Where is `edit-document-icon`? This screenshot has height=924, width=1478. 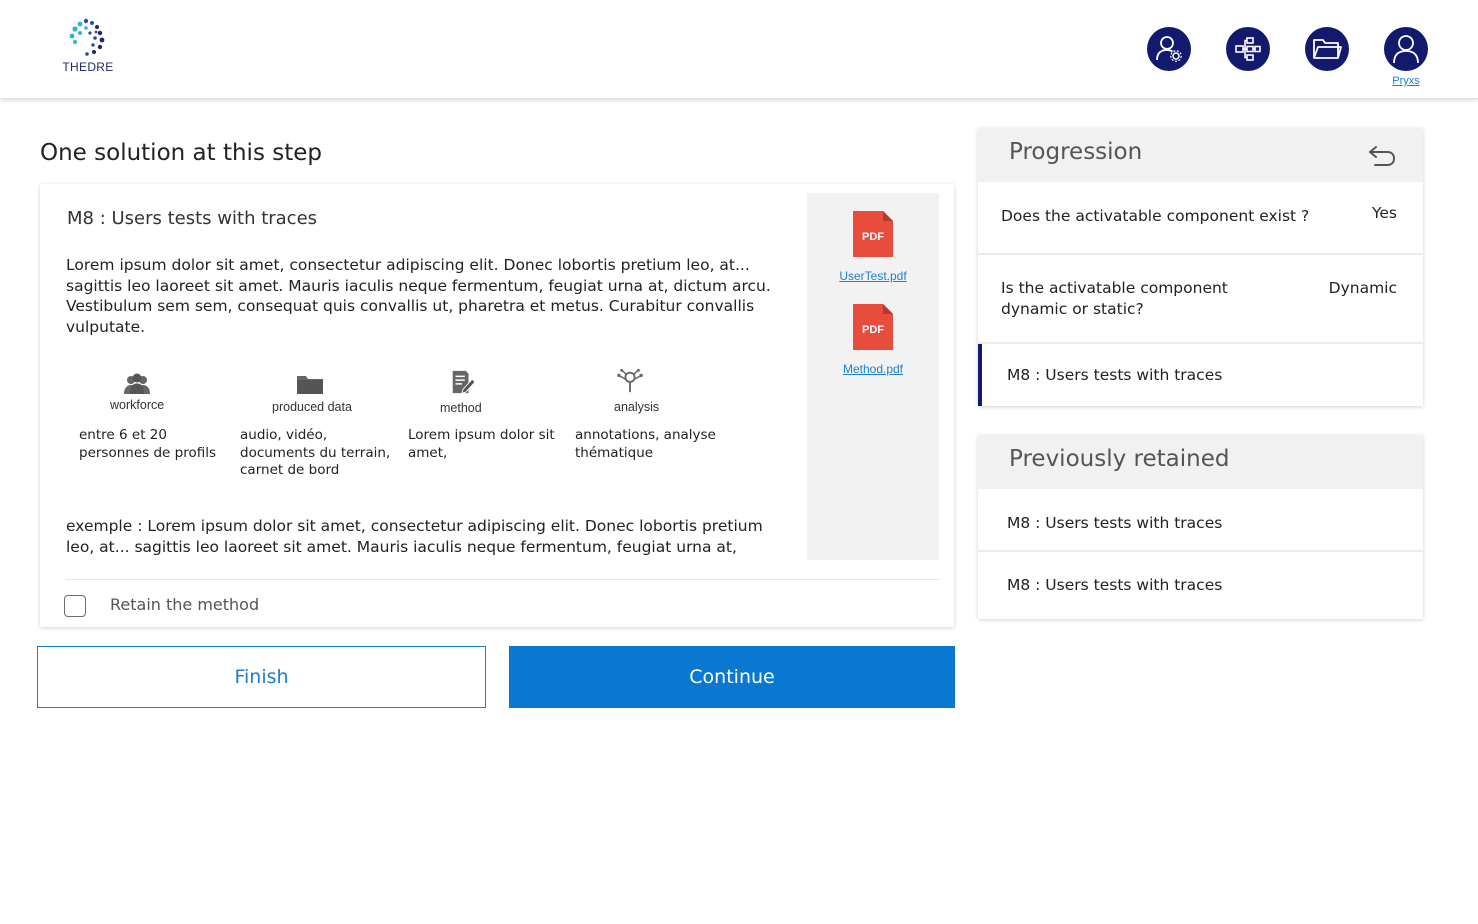 edit-document-icon is located at coordinates (464, 382).